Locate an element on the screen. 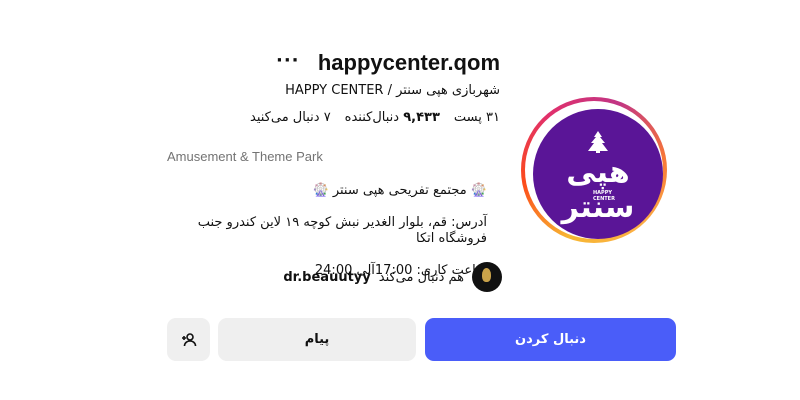 The height and width of the screenshot is (400, 800). mutual-follower-avatar is located at coordinates (487, 277).